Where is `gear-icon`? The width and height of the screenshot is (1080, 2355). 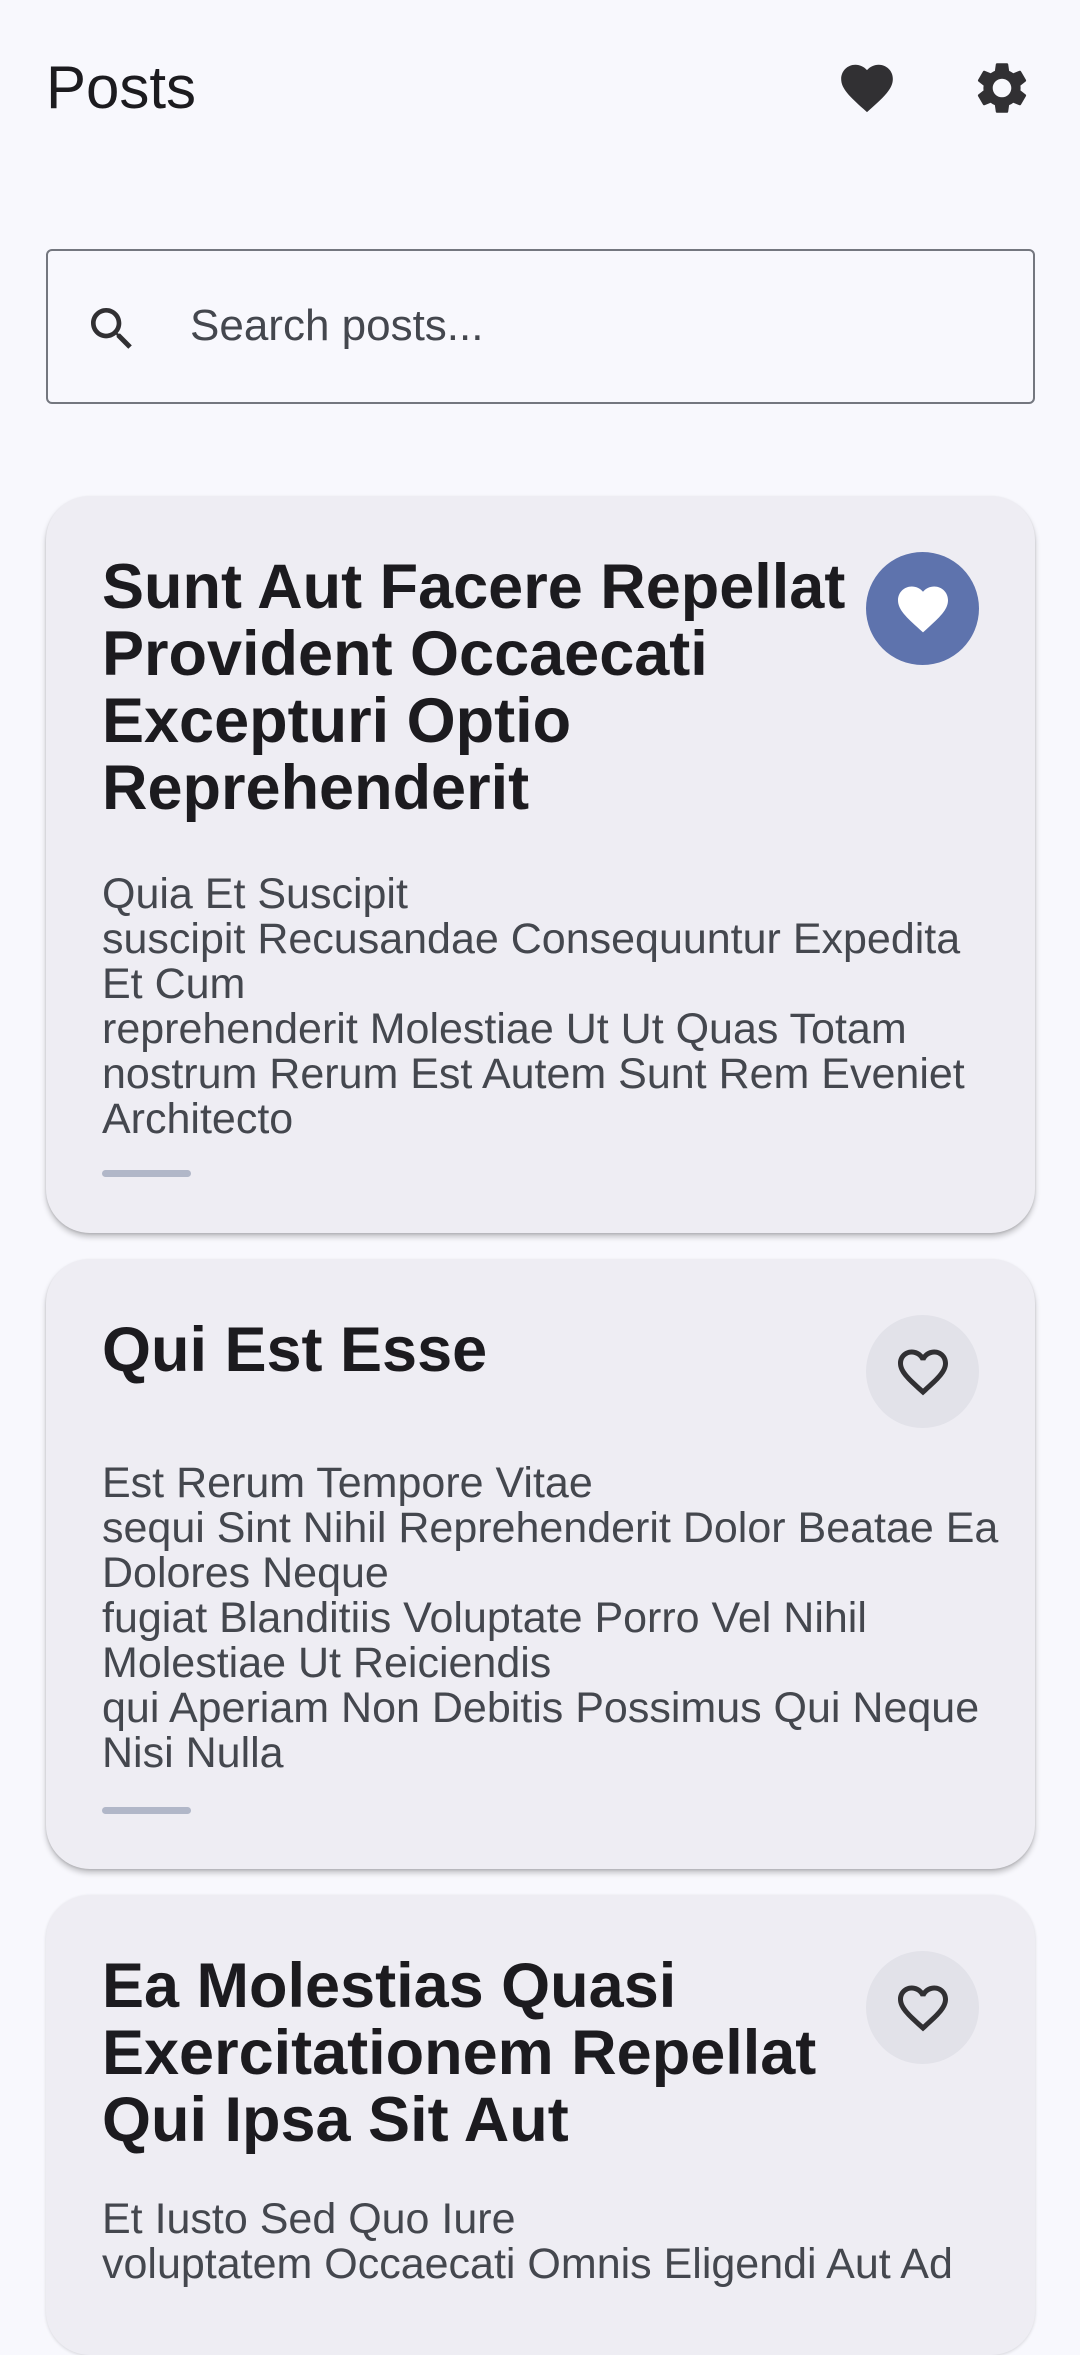 gear-icon is located at coordinates (1002, 88).